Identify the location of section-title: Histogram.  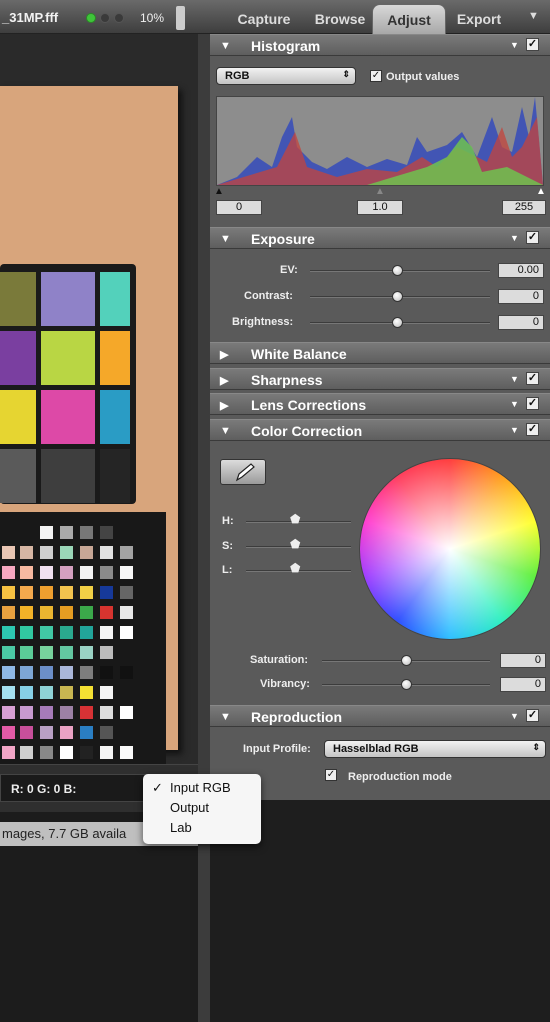
(286, 46).